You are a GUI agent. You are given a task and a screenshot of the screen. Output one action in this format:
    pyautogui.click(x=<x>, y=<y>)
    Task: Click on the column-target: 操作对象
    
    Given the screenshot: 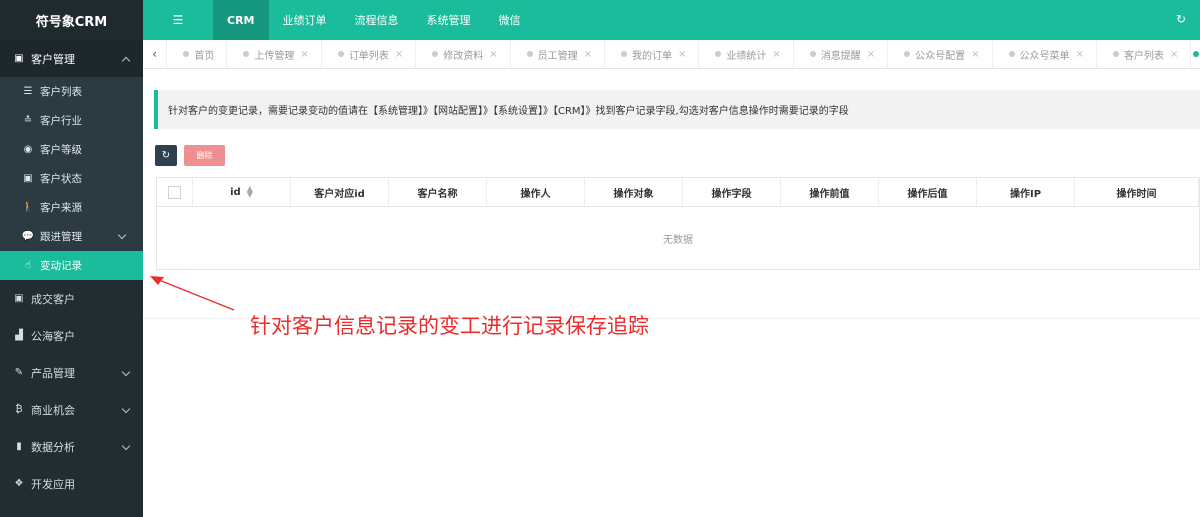 What is the action you would take?
    pyautogui.click(x=634, y=192)
    